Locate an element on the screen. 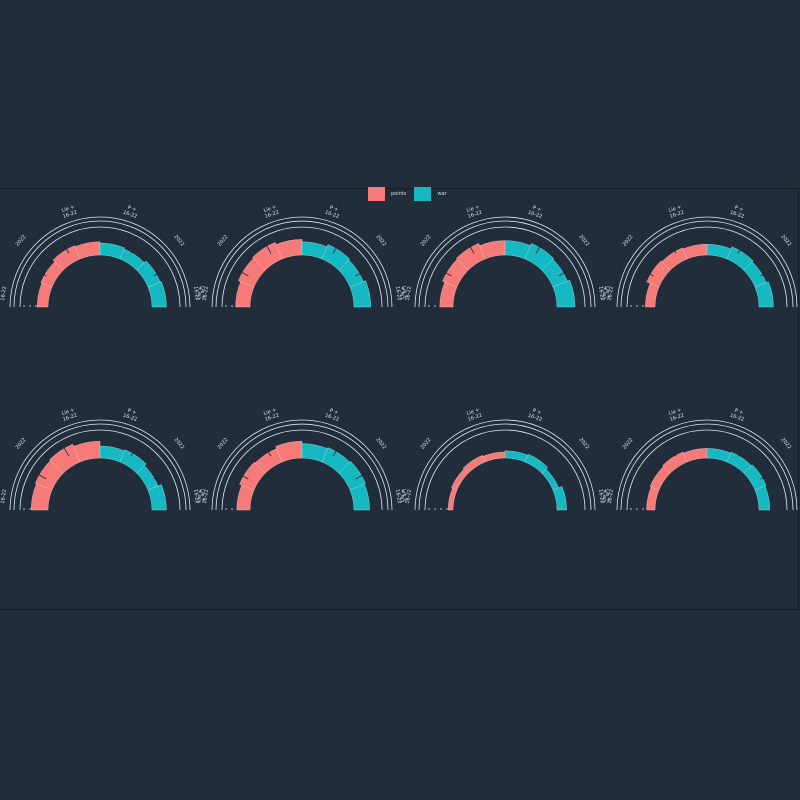  category-label-1-1: 2022 is located at coordinates (223, 241).